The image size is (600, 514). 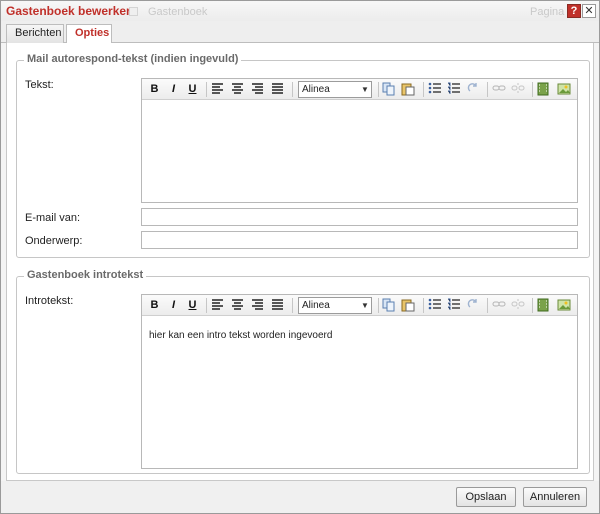 What do you see at coordinates (359, 240) in the screenshot?
I see `subject-field` at bounding box center [359, 240].